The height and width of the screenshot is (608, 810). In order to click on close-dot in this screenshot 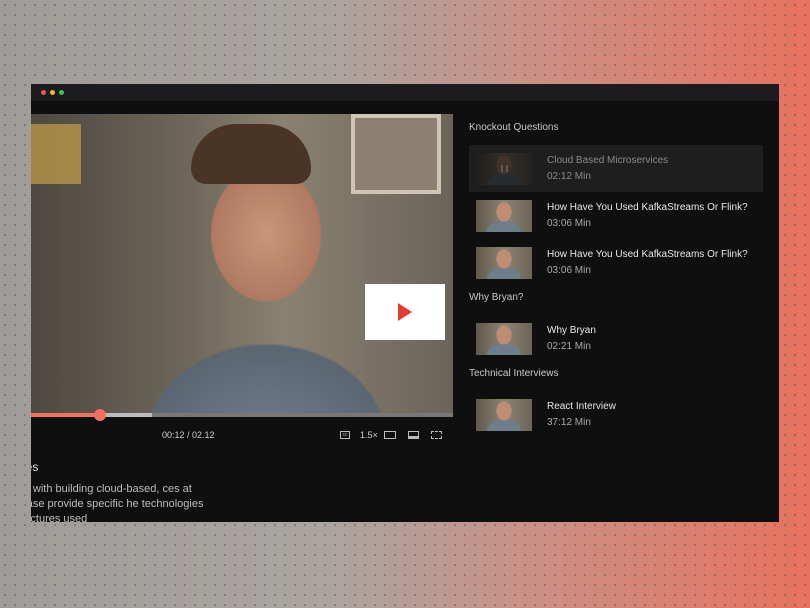, I will do `click(43, 92)`.